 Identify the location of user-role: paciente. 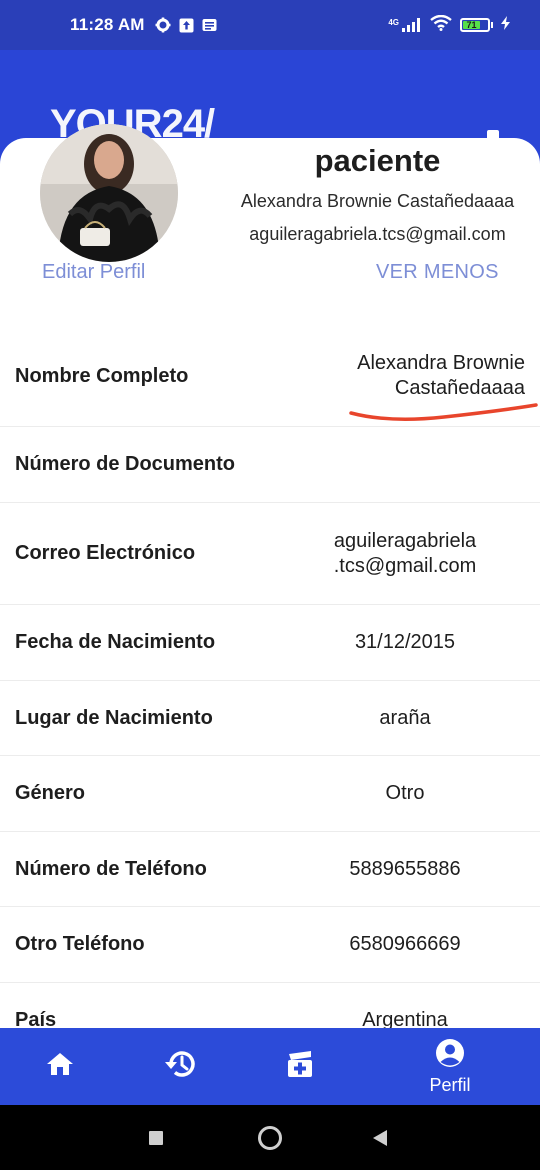
(377, 160).